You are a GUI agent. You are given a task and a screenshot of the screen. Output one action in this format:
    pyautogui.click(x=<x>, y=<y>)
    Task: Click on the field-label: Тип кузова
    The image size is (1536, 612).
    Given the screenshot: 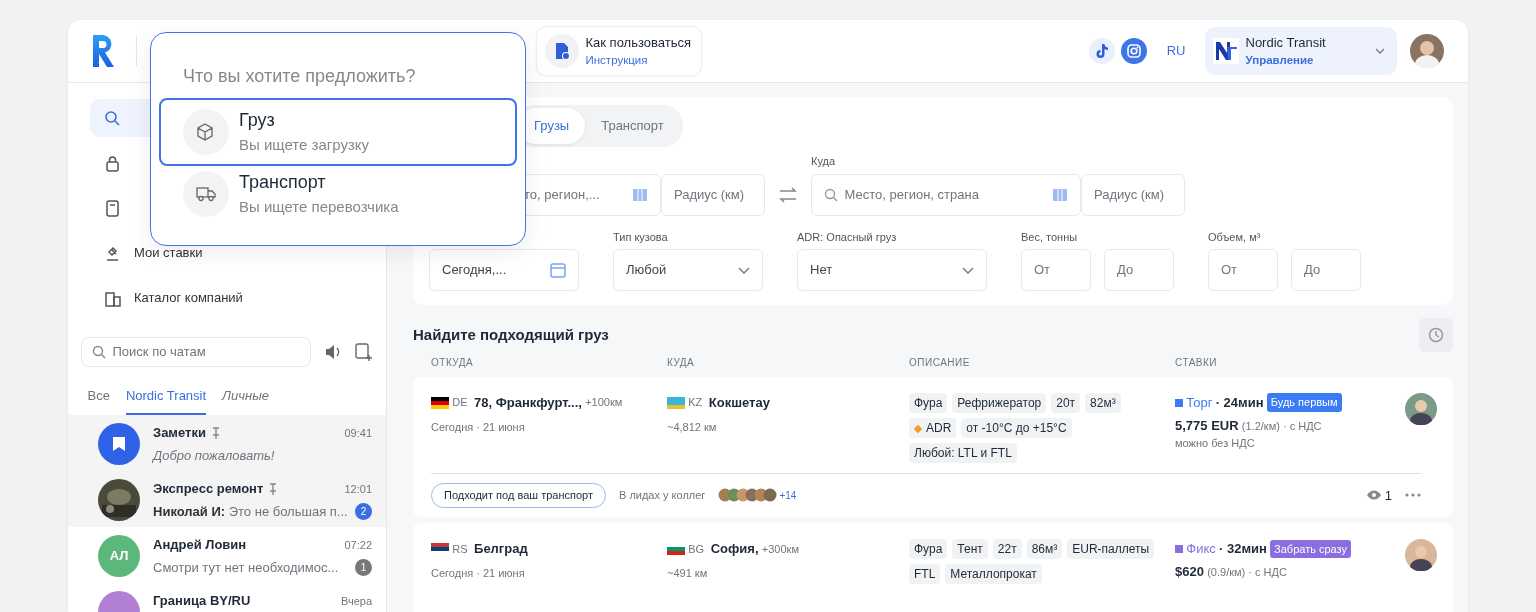 What is the action you would take?
    pyautogui.click(x=641, y=237)
    